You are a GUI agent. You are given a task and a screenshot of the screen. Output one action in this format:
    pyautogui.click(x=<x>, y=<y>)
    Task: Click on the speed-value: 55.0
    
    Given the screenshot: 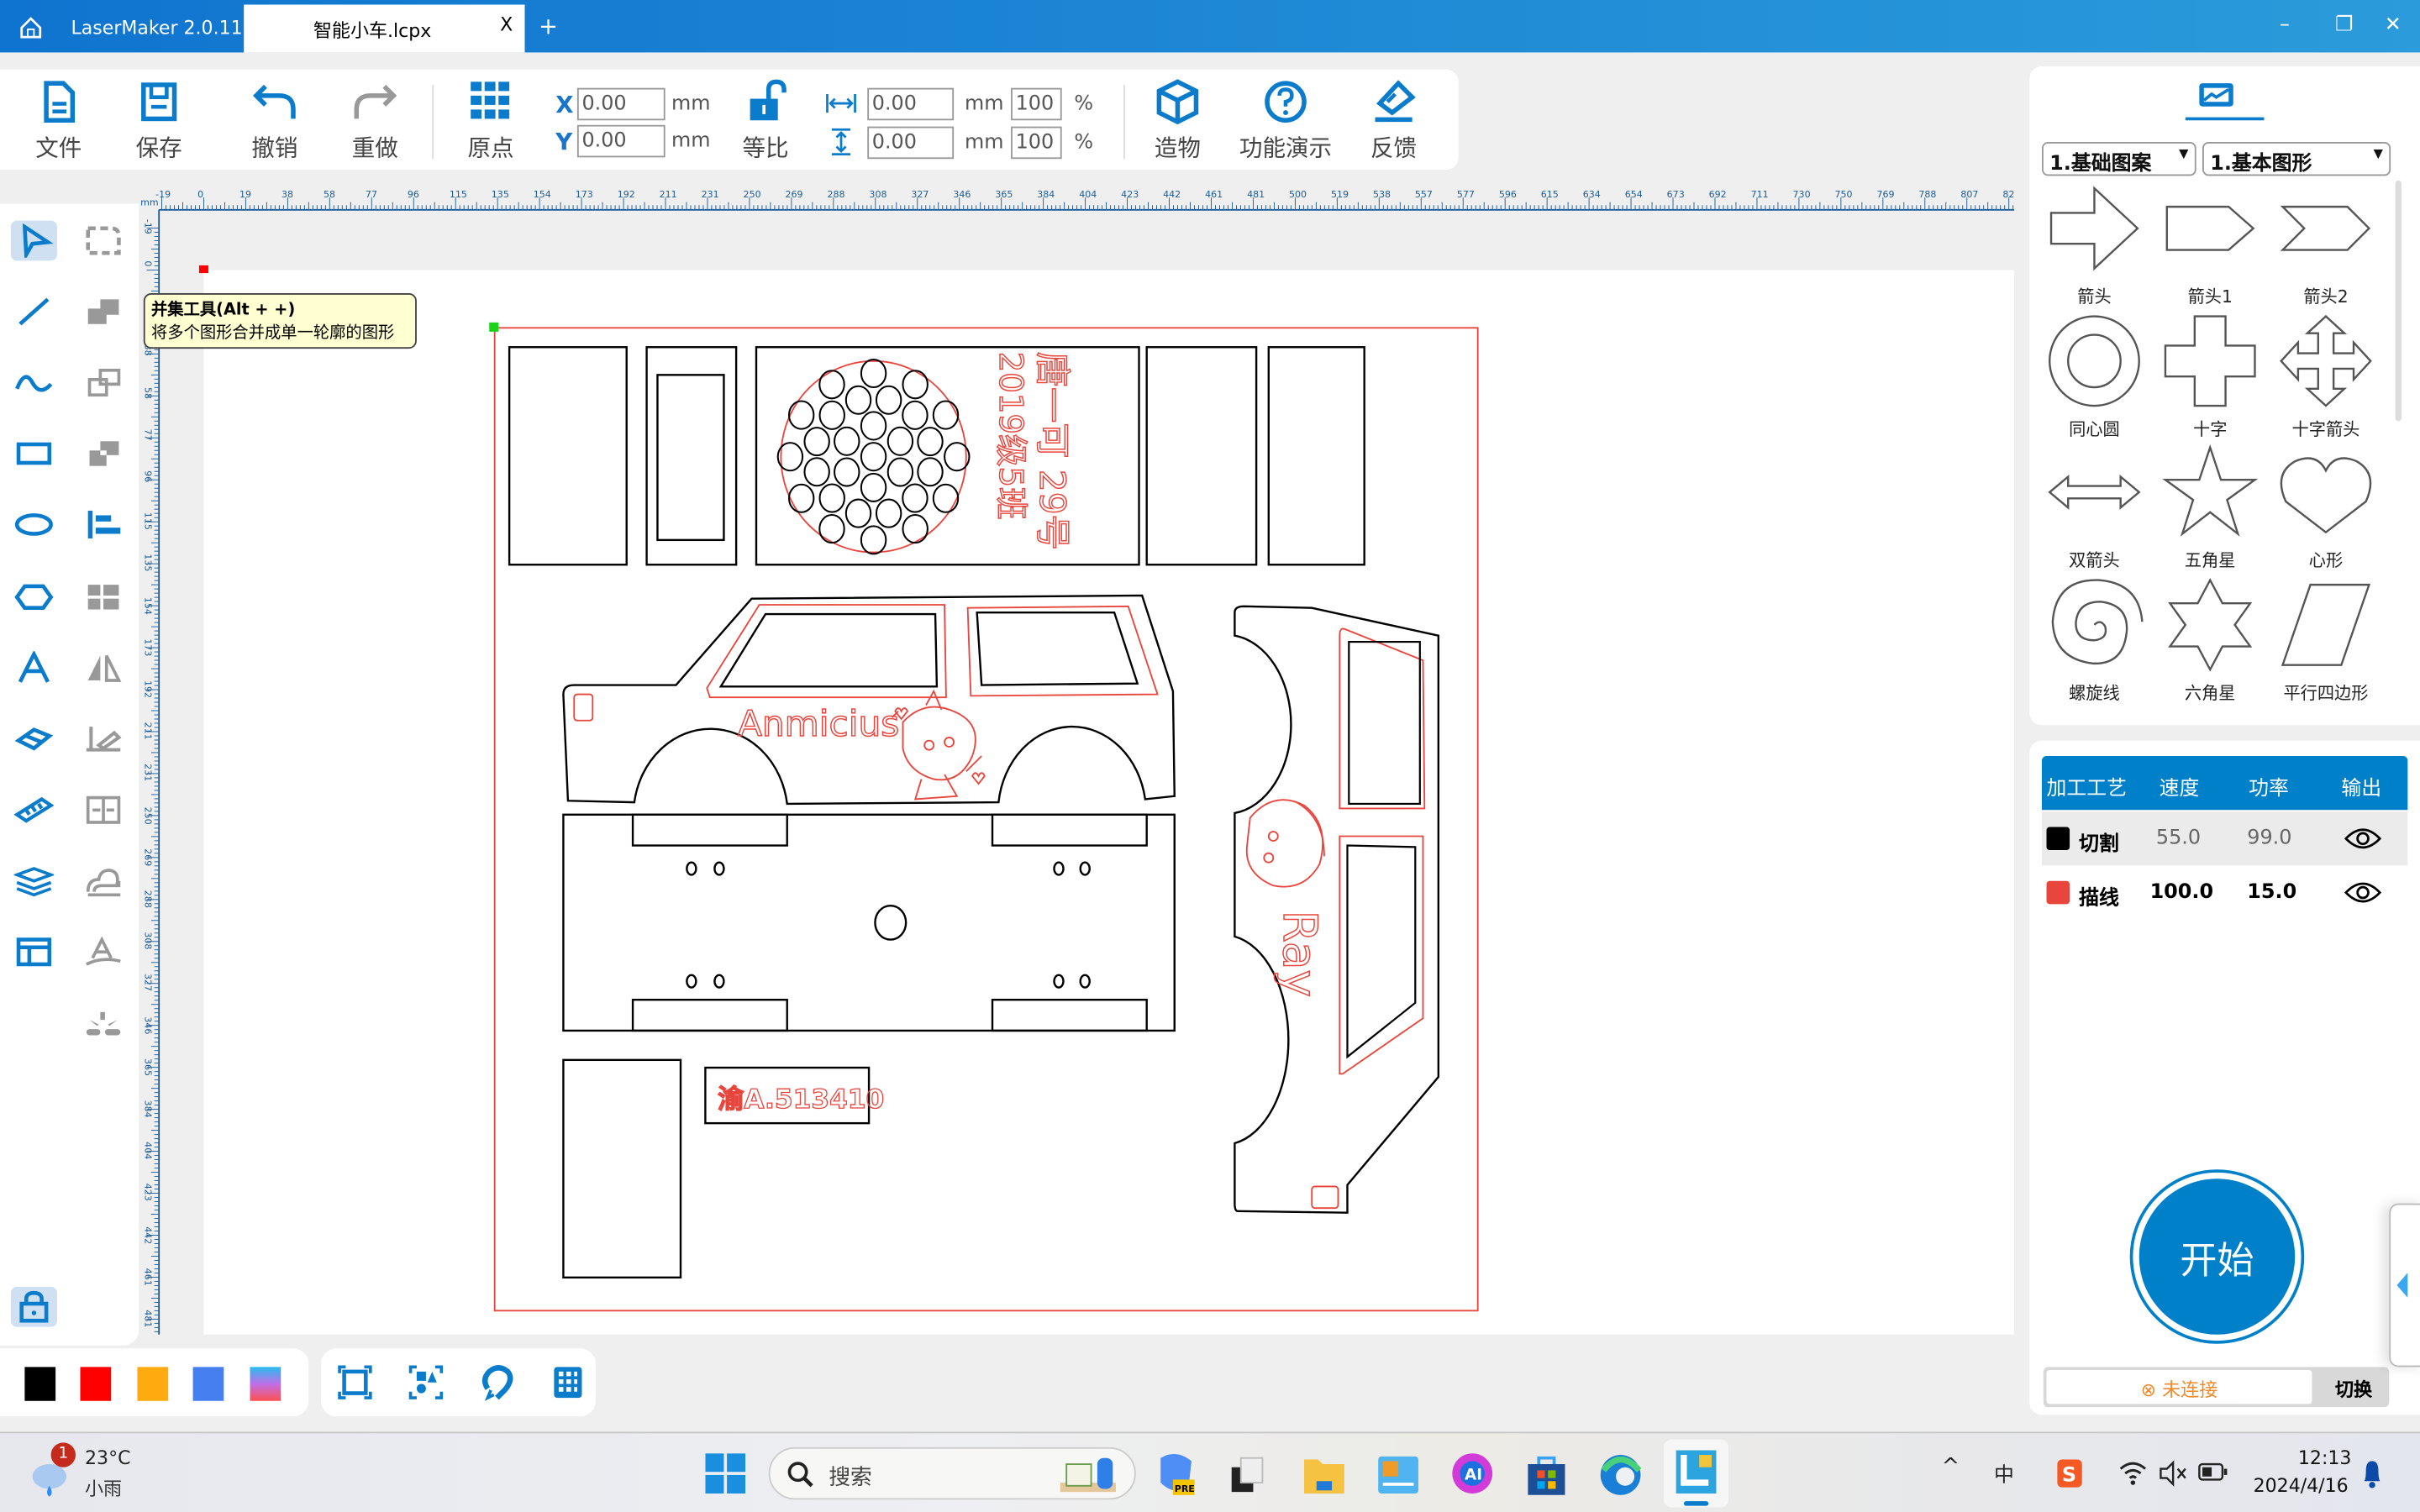 What is the action you would take?
    pyautogui.click(x=2178, y=838)
    